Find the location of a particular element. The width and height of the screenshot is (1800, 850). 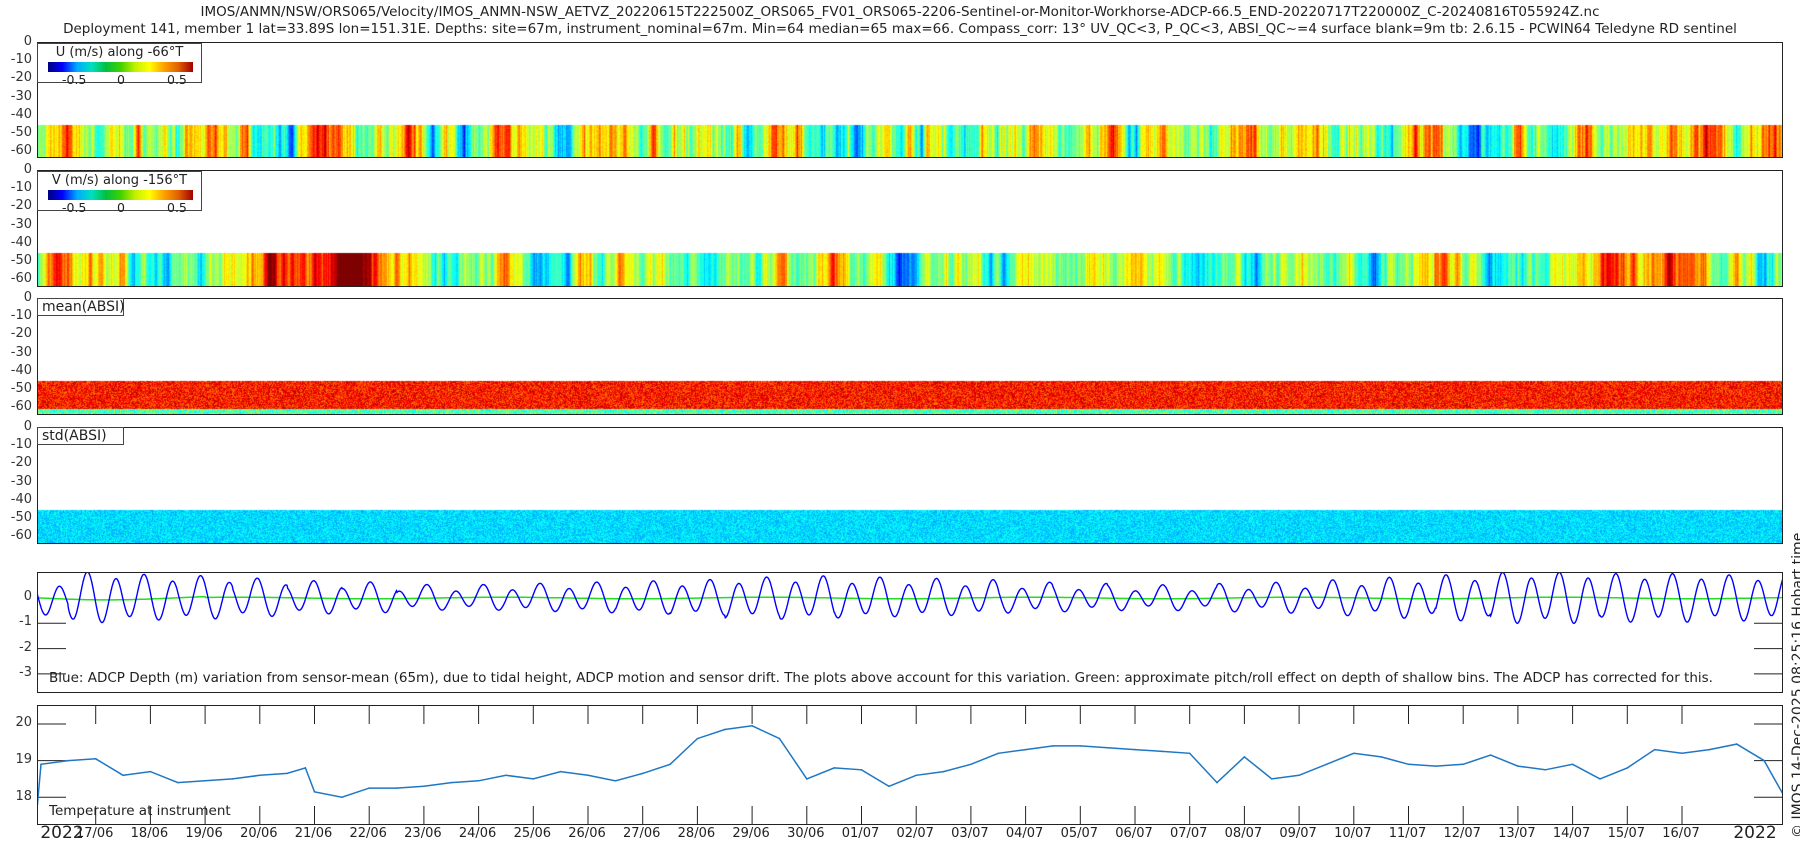

depth-variation-tick-label: -3 is located at coordinates (25, 672).